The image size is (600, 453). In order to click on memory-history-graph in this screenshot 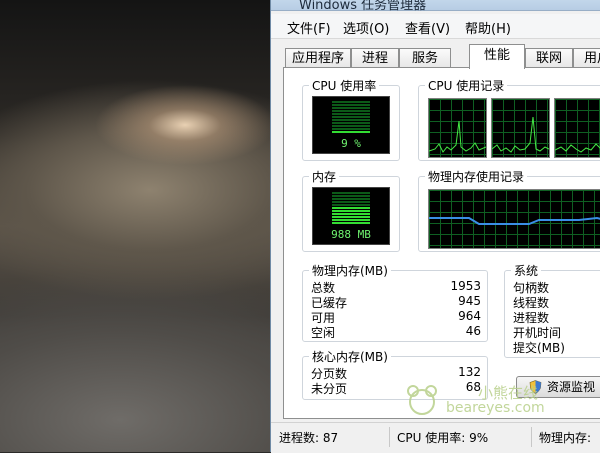, I will do `click(514, 219)`.